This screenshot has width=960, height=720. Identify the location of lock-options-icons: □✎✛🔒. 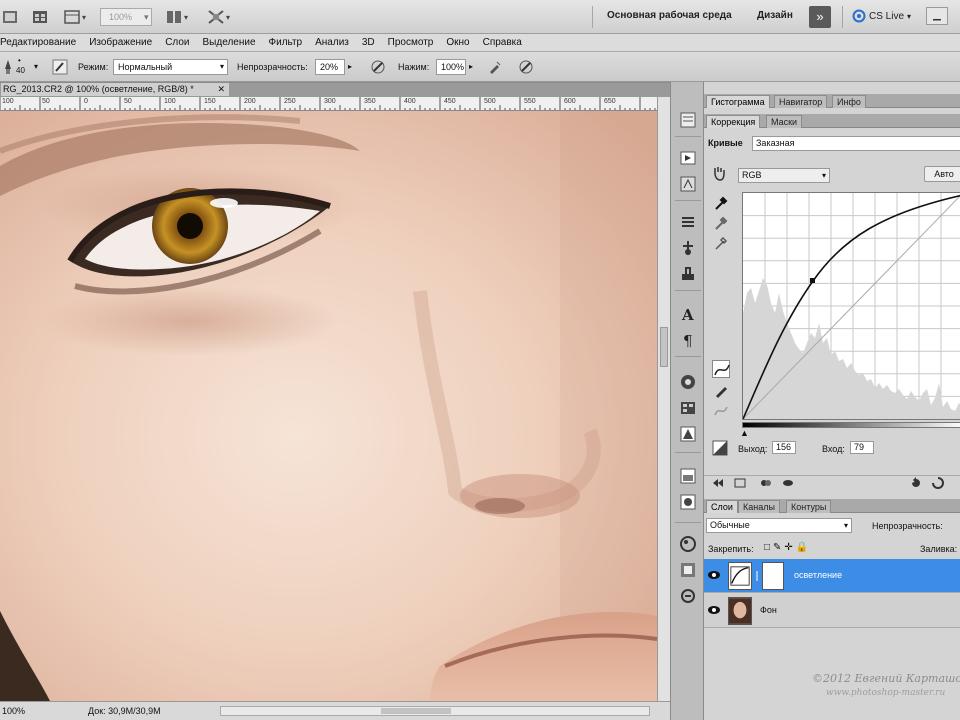
(787, 547).